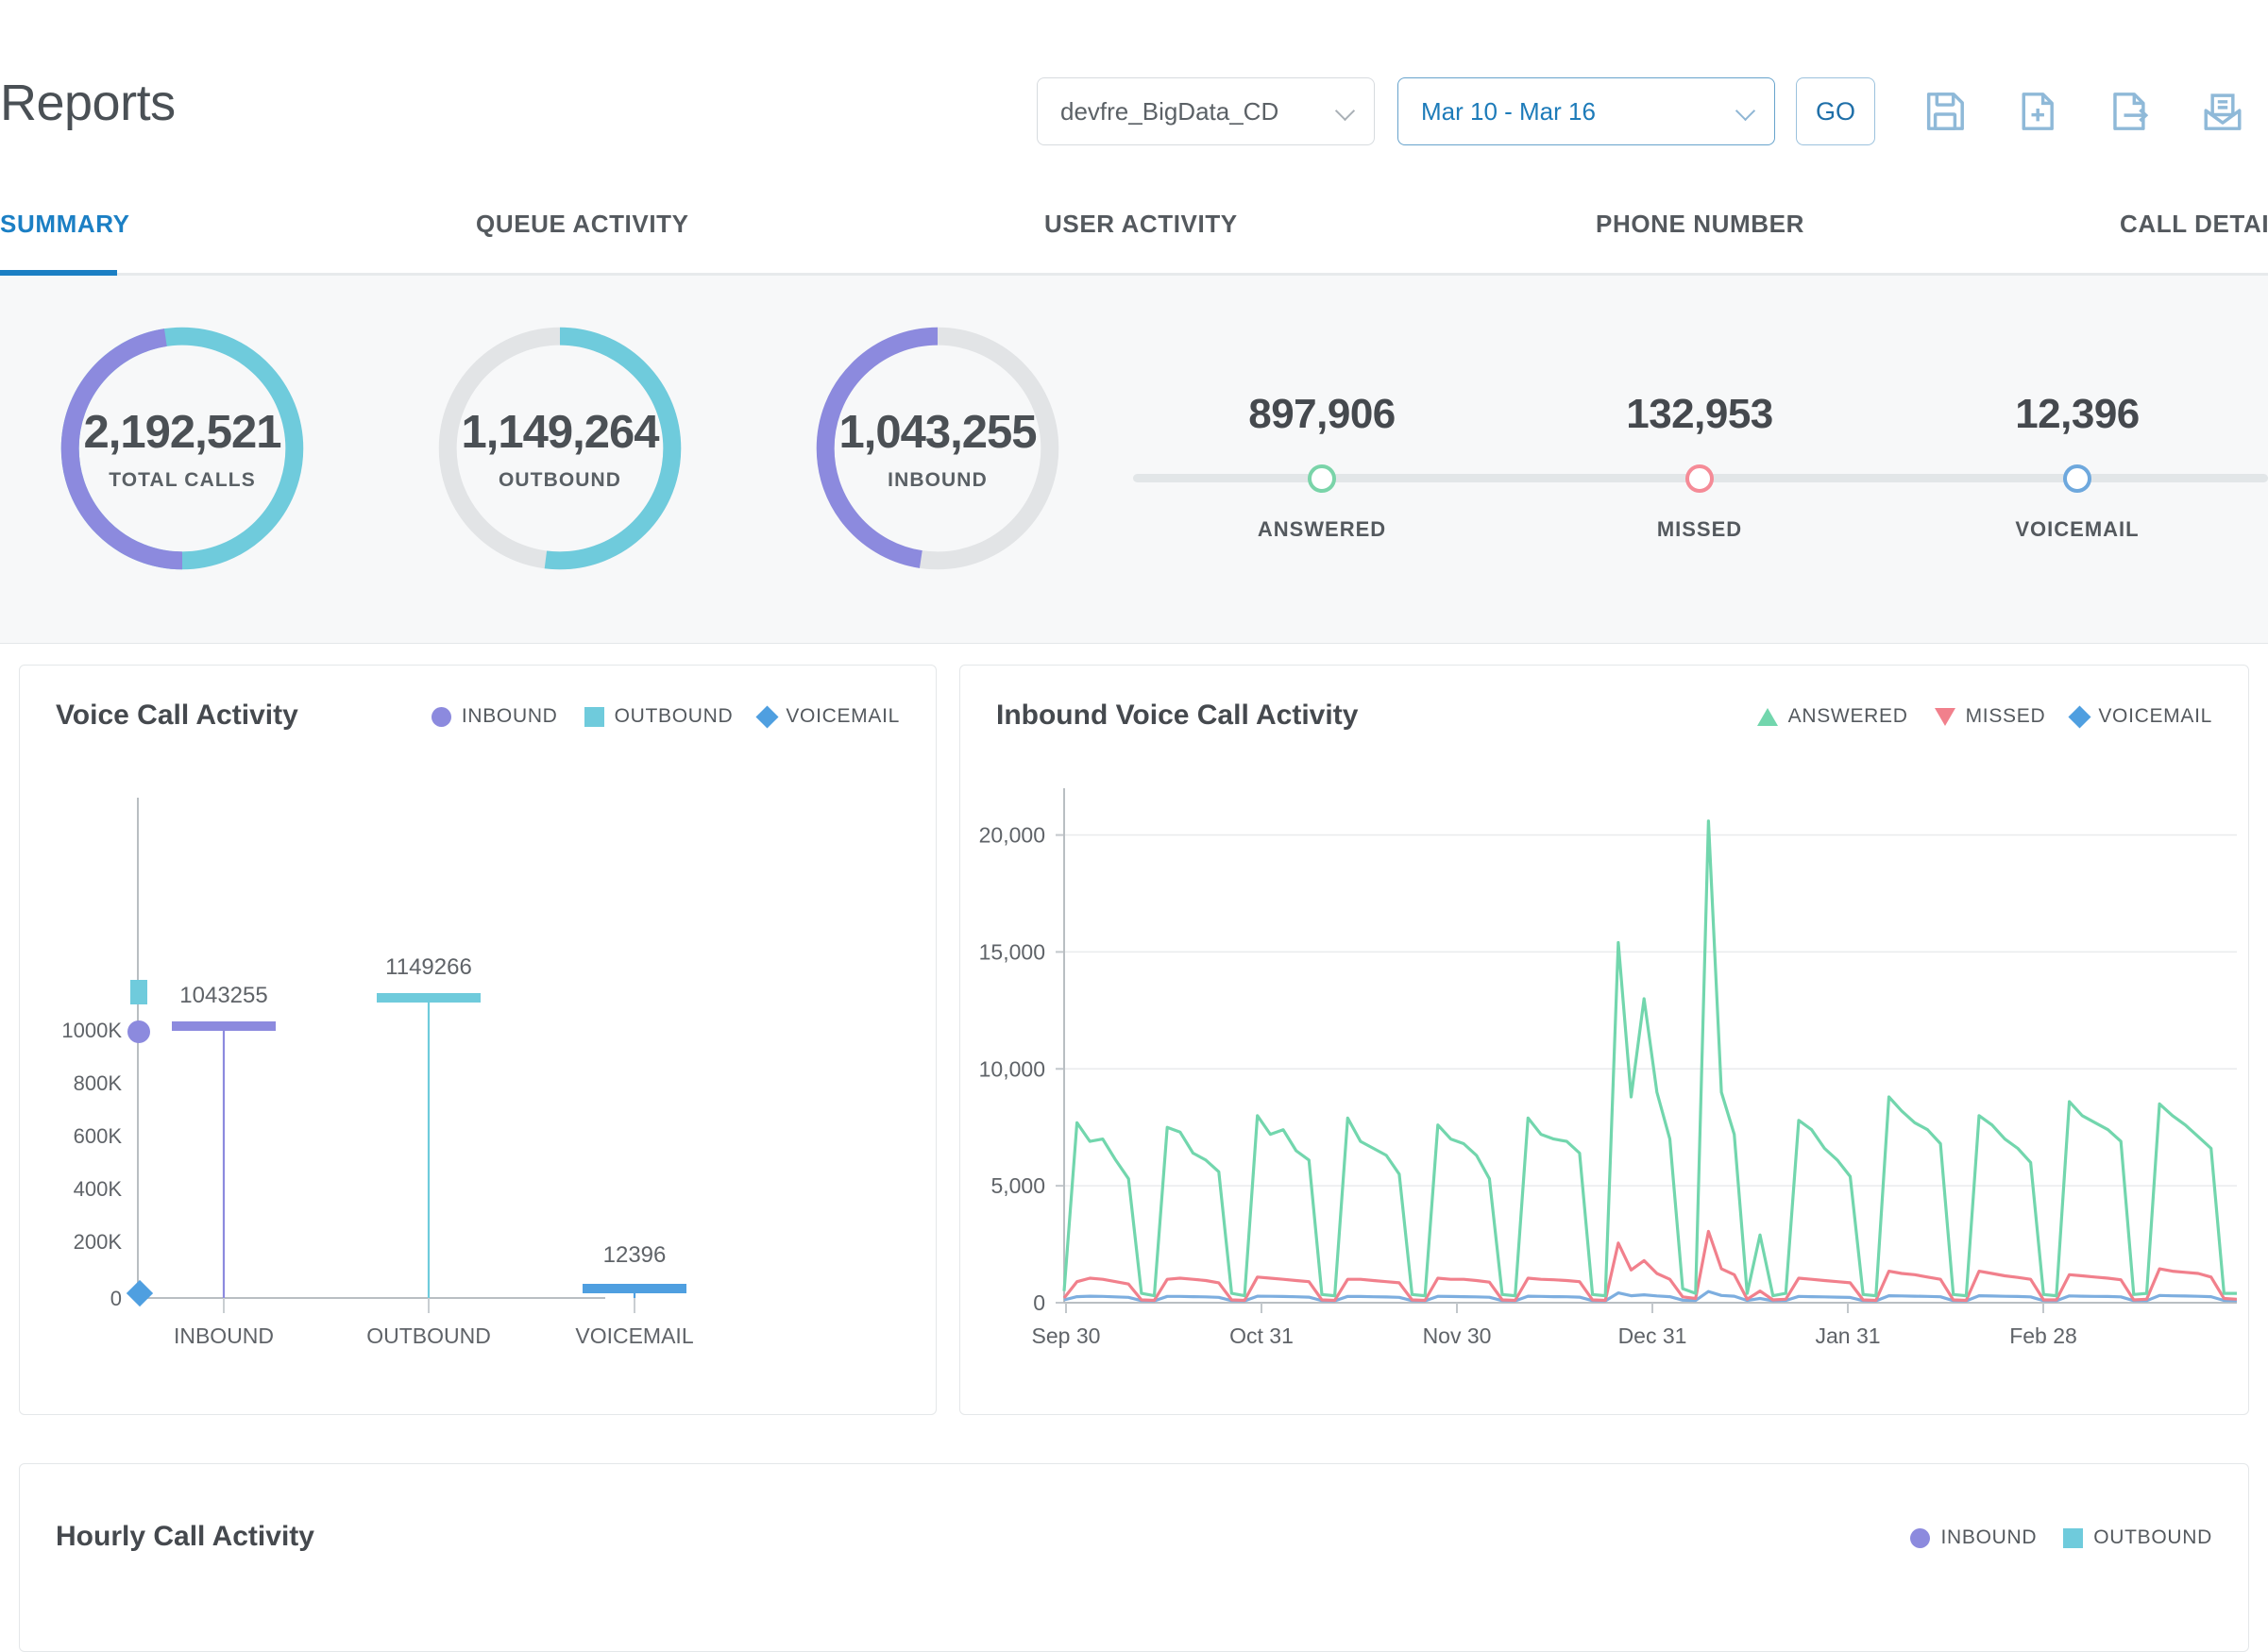 This screenshot has height=1652, width=2268. Describe the element at coordinates (223, 995) in the screenshot. I see `svg-text: 1043255` at that location.